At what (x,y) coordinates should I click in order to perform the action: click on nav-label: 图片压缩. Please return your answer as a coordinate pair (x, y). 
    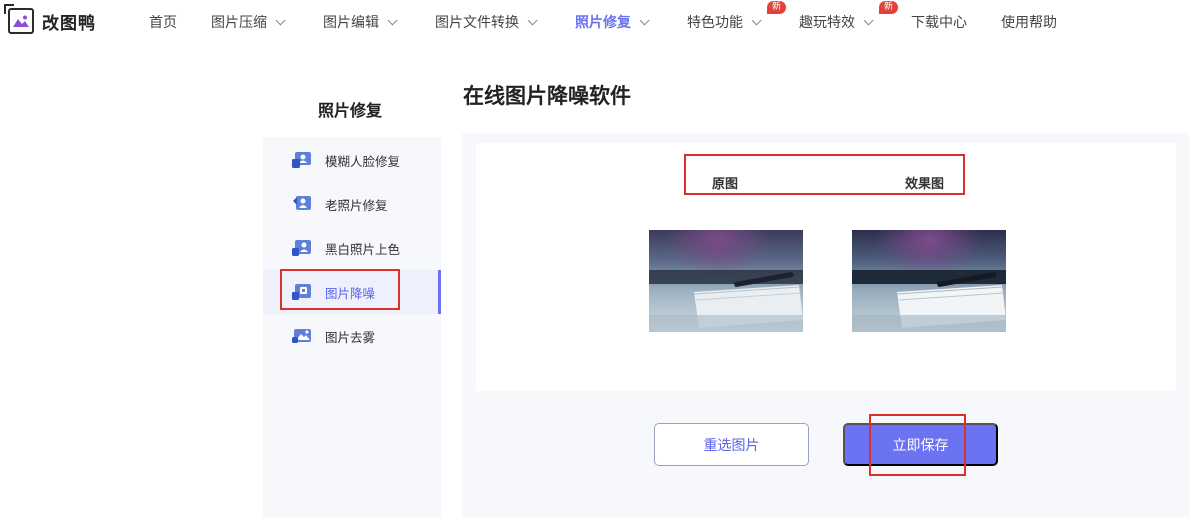
    Looking at the image, I should click on (239, 23).